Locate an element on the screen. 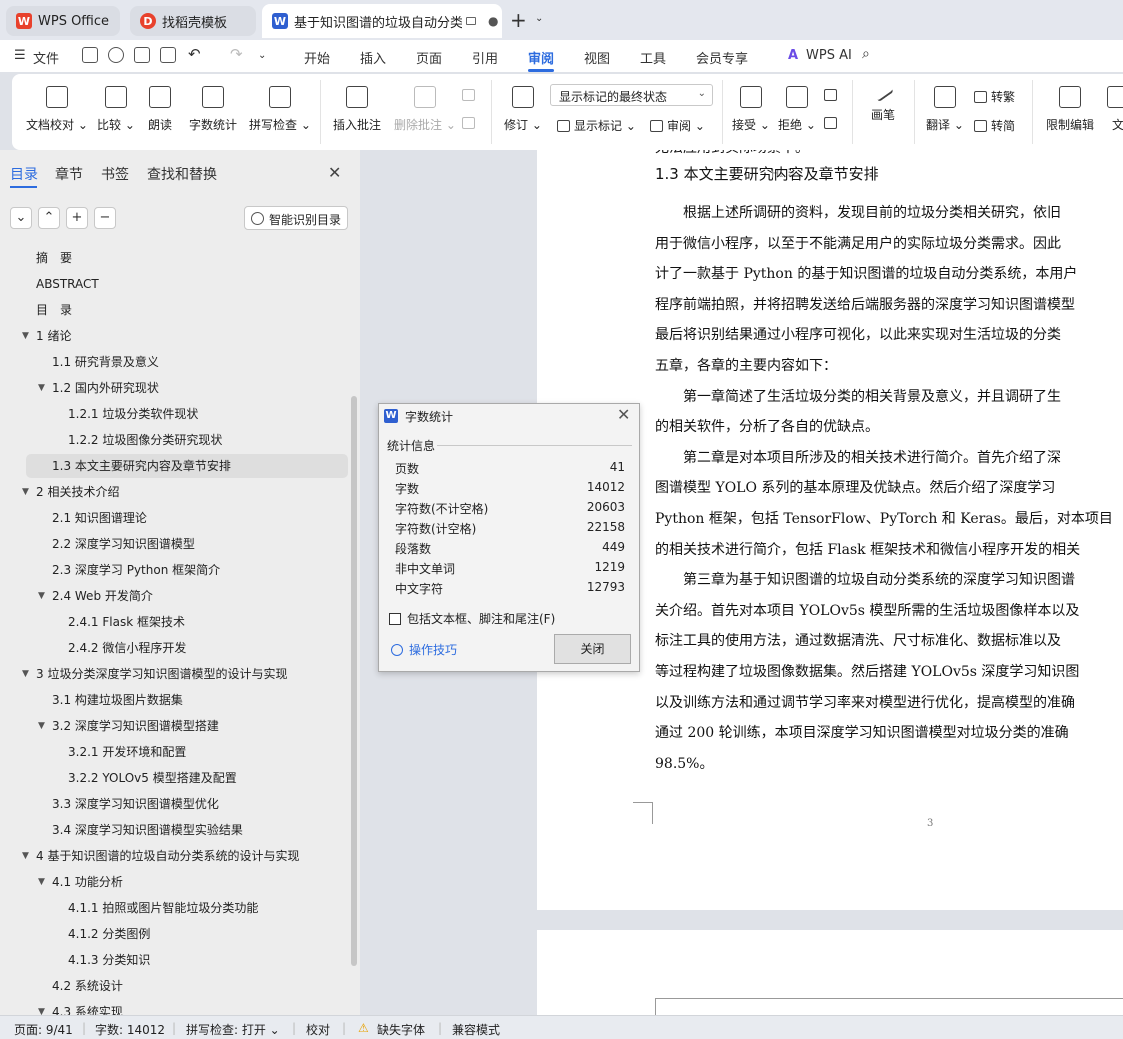 The height and width of the screenshot is (1039, 1123). print-preview-icon is located at coordinates (168, 55).